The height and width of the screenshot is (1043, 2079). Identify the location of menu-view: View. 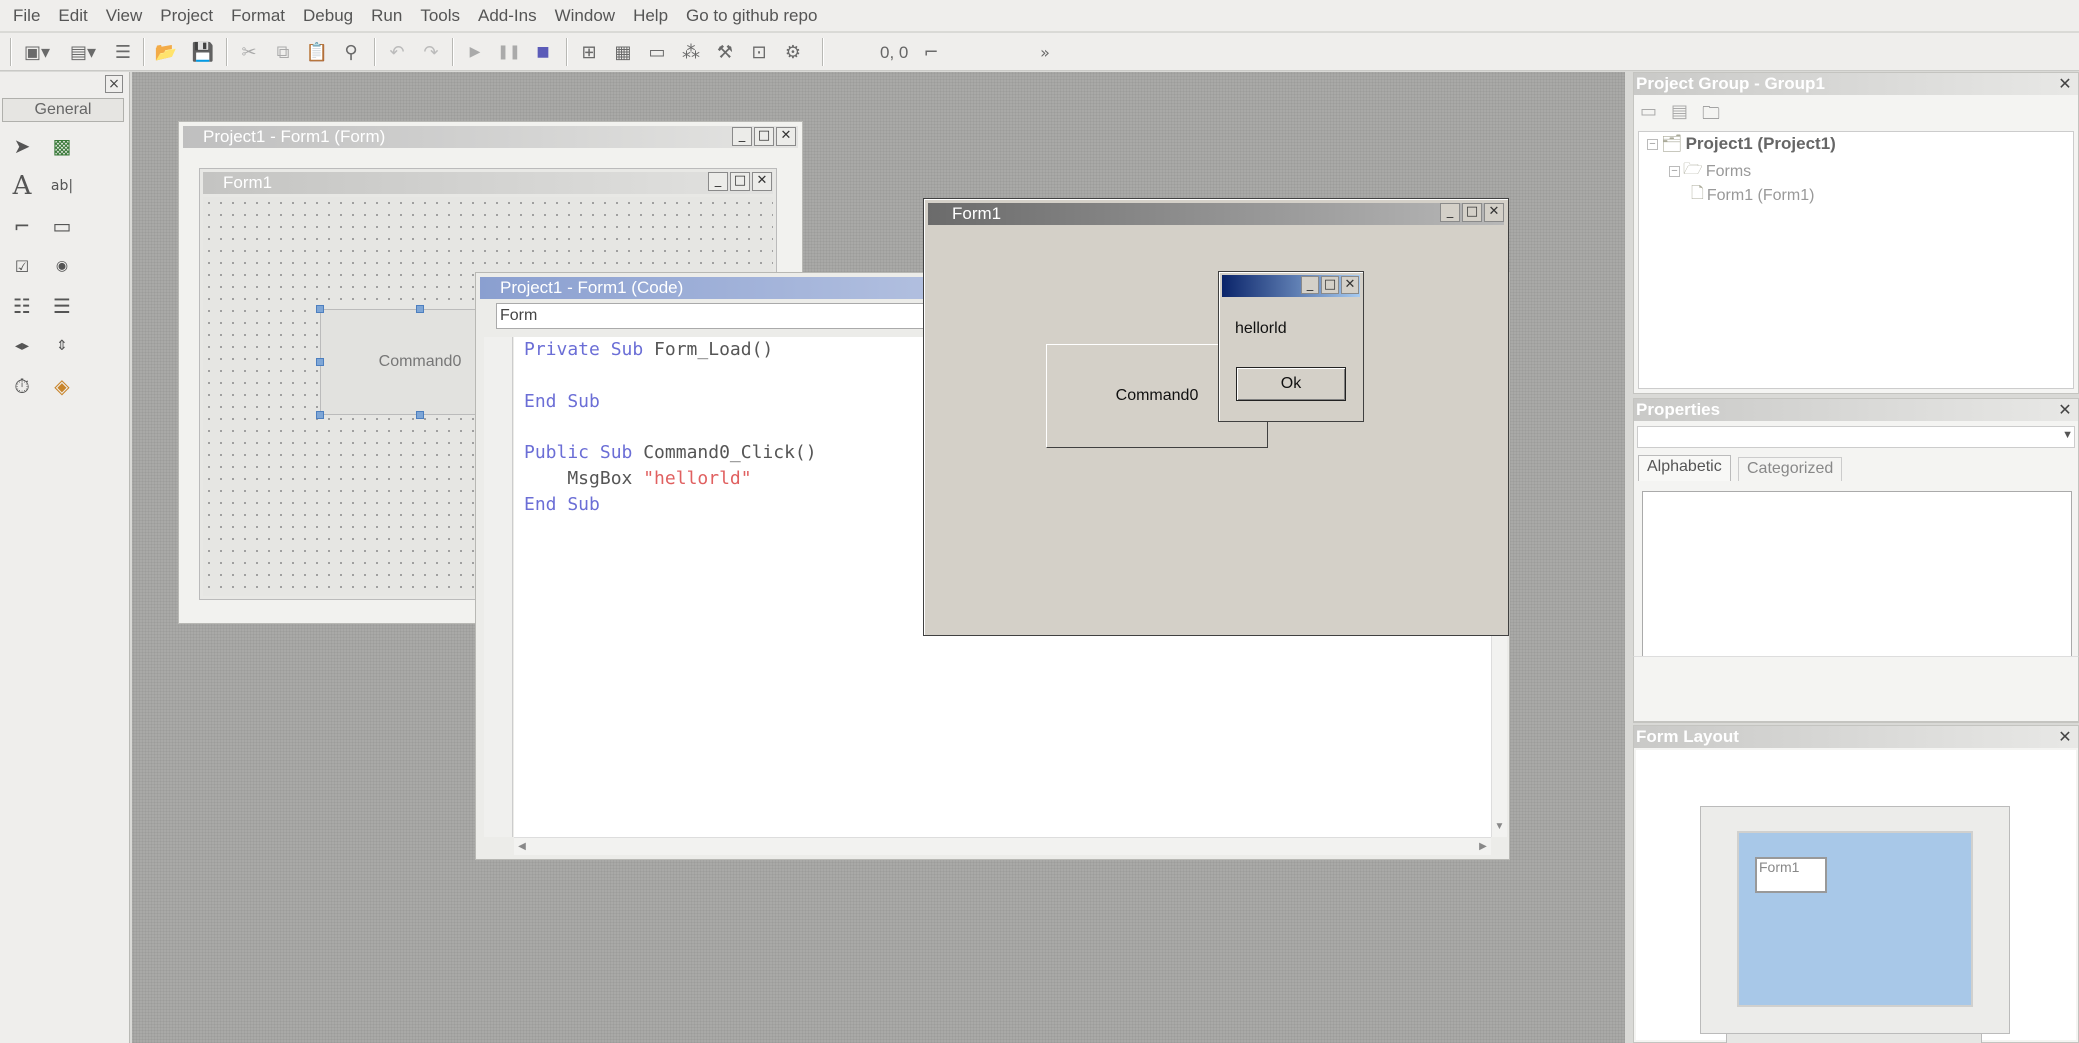
(124, 16).